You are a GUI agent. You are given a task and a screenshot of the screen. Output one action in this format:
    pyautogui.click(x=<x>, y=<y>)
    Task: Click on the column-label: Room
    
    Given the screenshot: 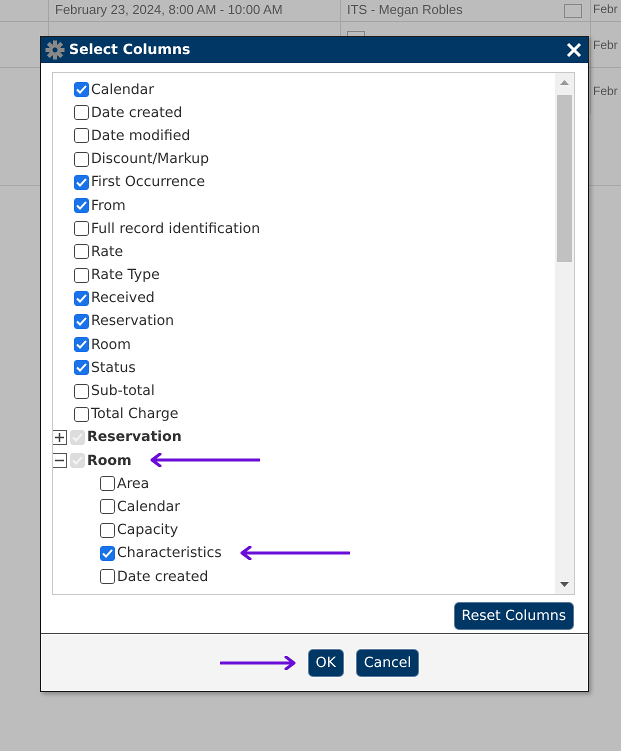 What is the action you would take?
    pyautogui.click(x=111, y=344)
    